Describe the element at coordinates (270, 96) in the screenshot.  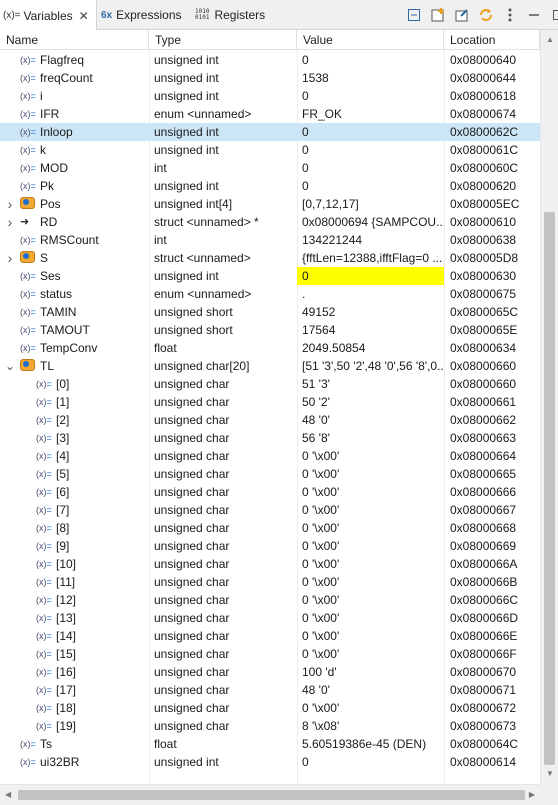
I see `table-row: (x)= i unsigned int 0 0x08000618` at that location.